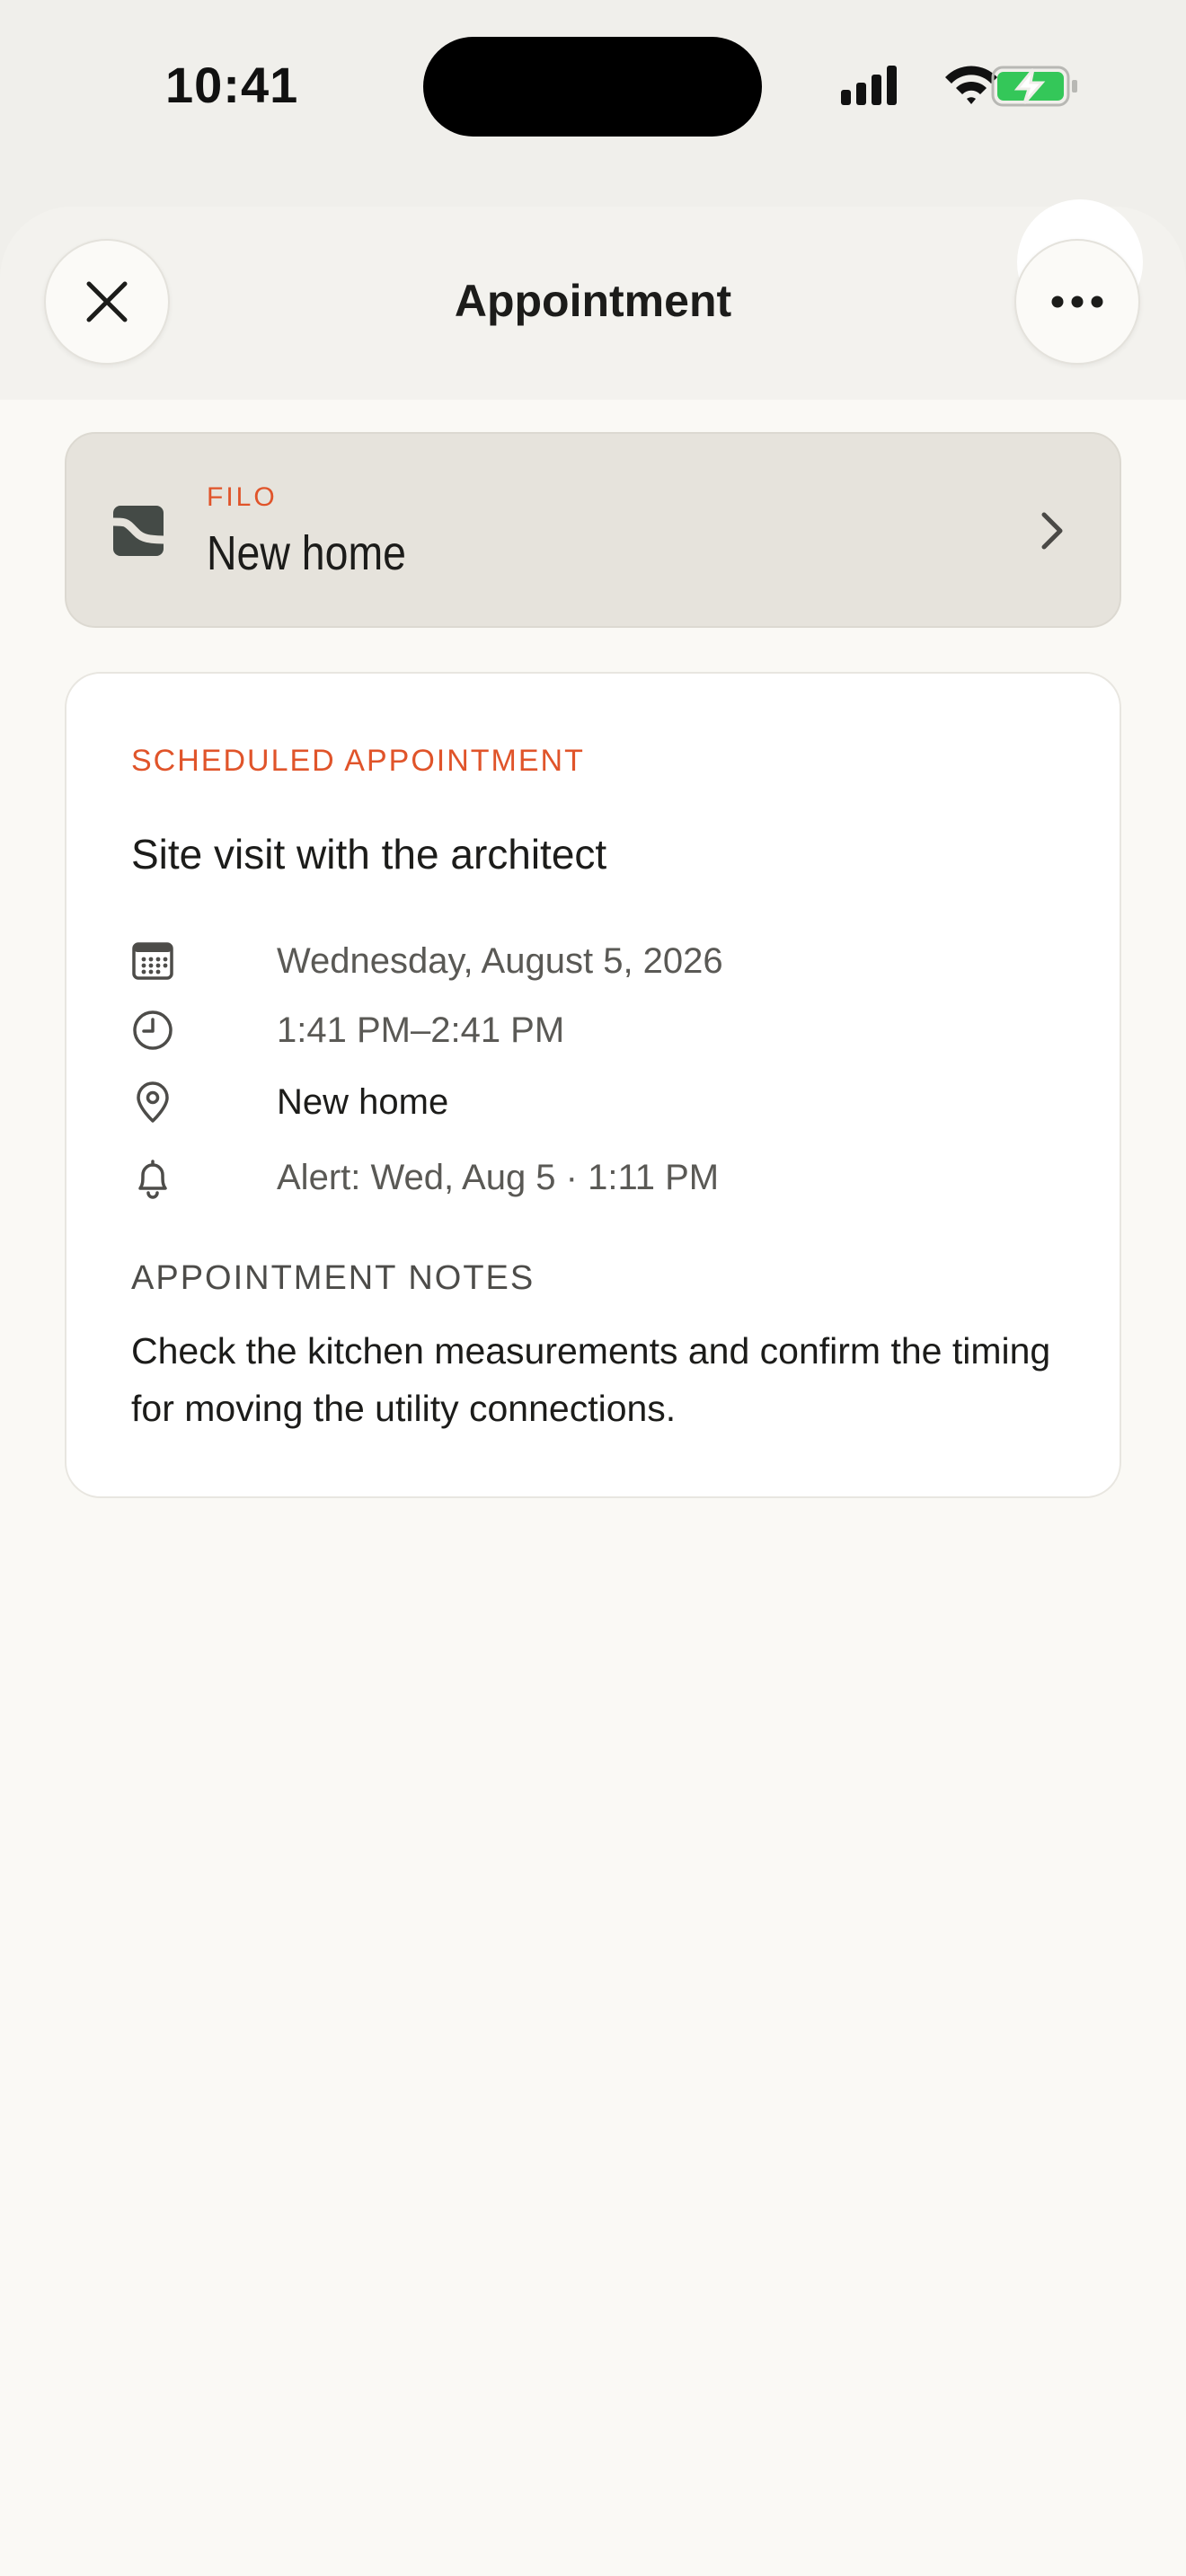  What do you see at coordinates (333, 1278) in the screenshot?
I see `notes-heading: APPOINTMENT NOTES` at bounding box center [333, 1278].